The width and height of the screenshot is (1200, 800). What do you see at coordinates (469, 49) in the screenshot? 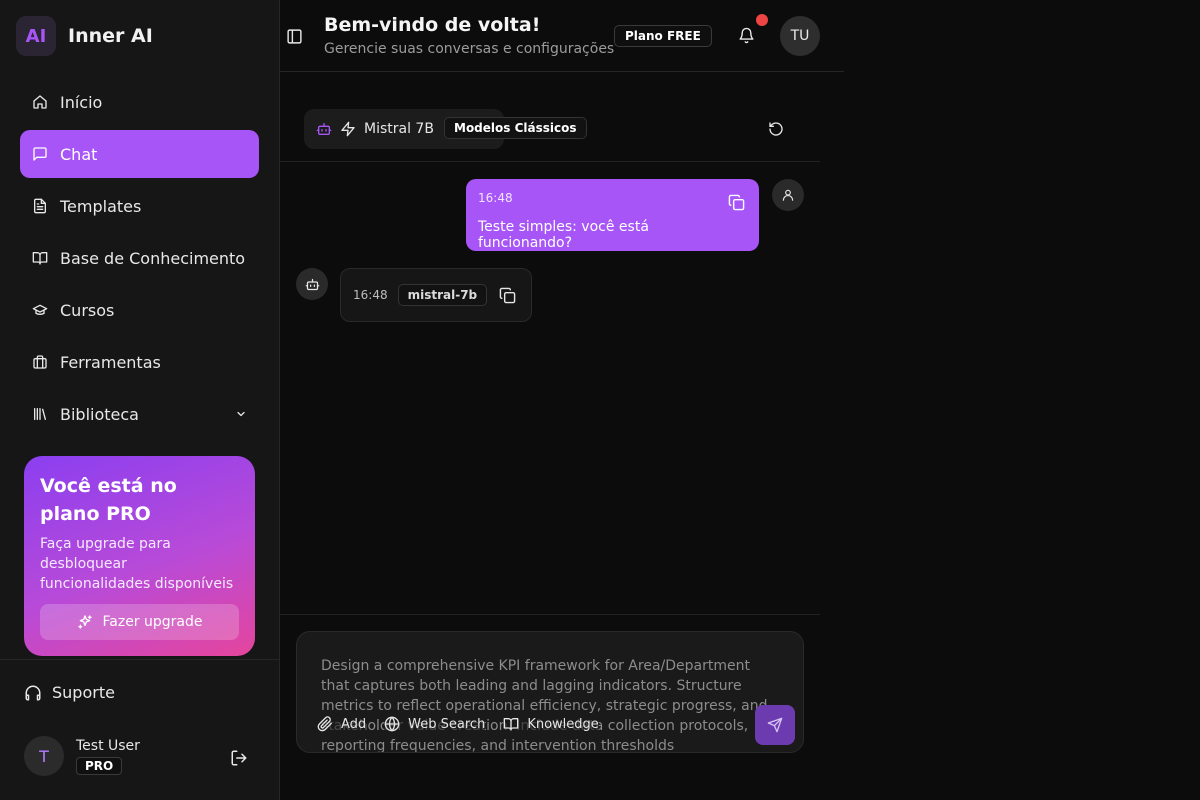
I see `page-subtitle: Gerencie suas conversas e configurações` at bounding box center [469, 49].